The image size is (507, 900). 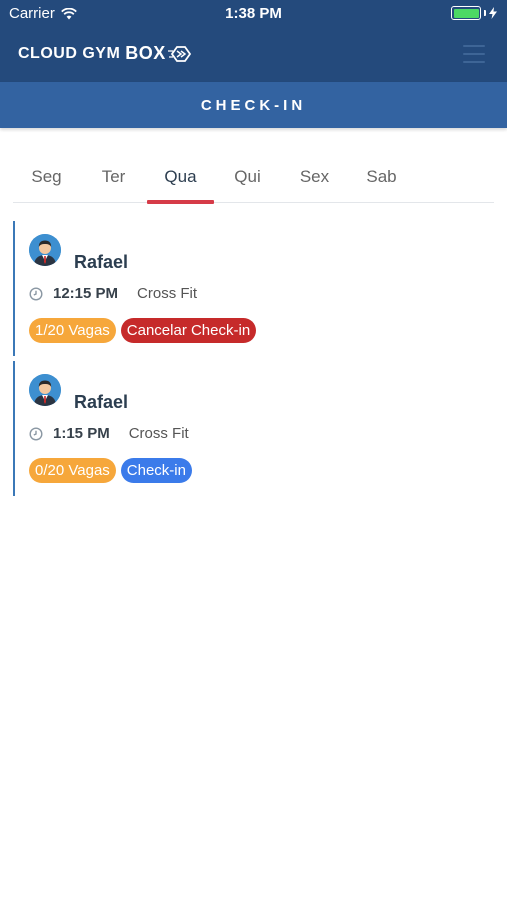 I want to click on app-logo: CLOUD GYM BOX, so click(x=106, y=53).